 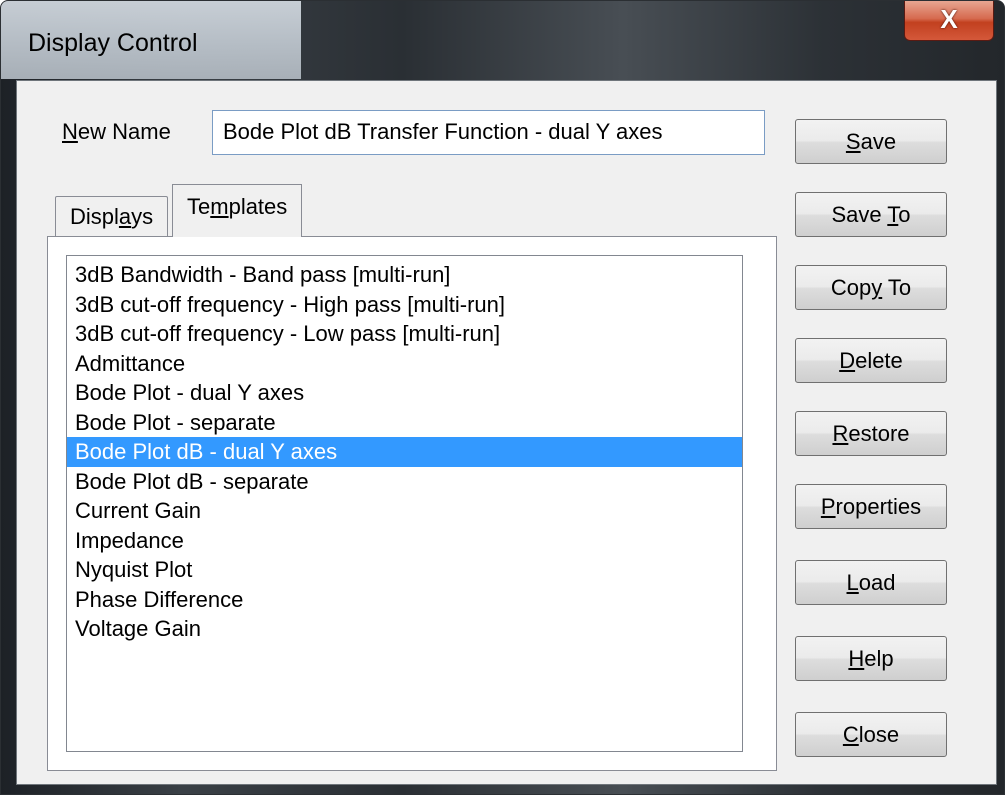 I want to click on tab-displays-post: ys, so click(x=142, y=216).